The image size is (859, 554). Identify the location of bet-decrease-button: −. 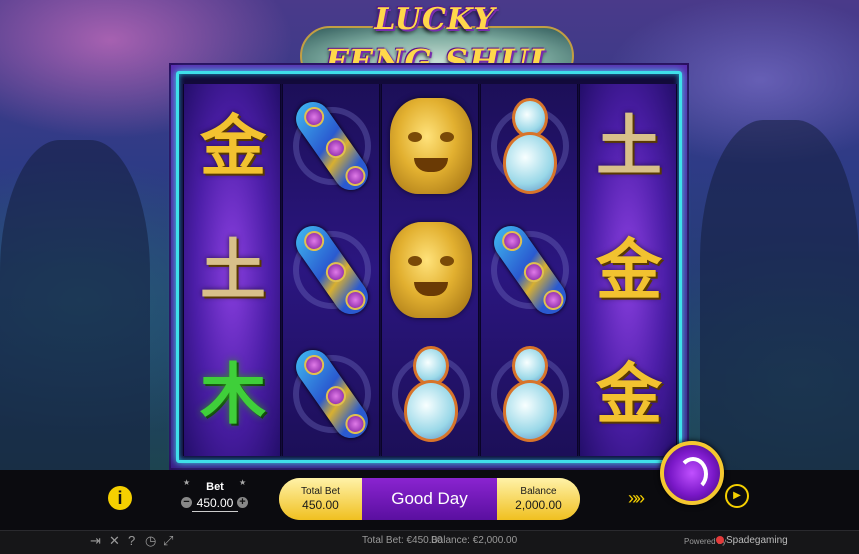
(186, 502).